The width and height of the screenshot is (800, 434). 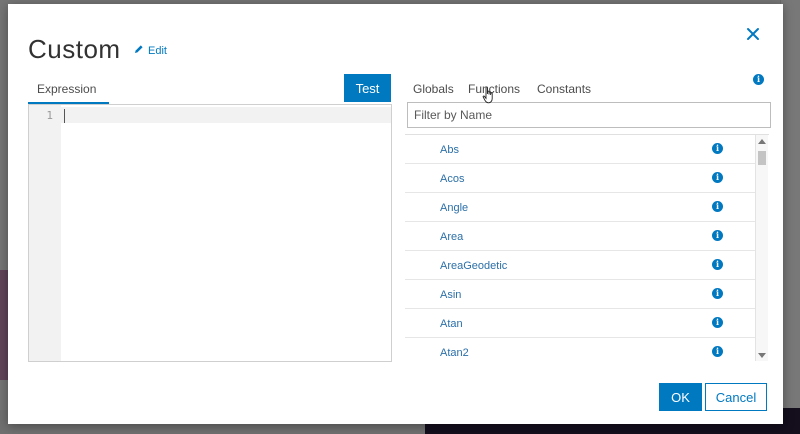 What do you see at coordinates (753, 38) in the screenshot?
I see `close-icon` at bounding box center [753, 38].